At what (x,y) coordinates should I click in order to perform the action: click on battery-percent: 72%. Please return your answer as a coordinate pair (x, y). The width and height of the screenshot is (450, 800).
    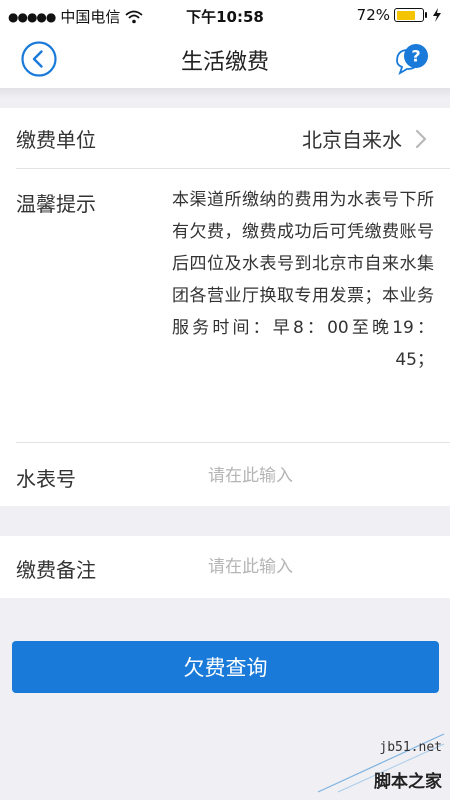
    Looking at the image, I should click on (373, 15).